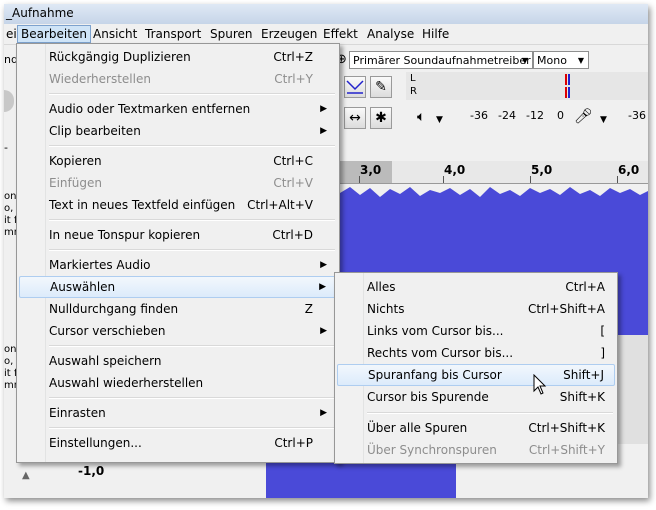  I want to click on menu-item-find-zero-crossing: Nulldurchgang finden Z, so click(178, 309).